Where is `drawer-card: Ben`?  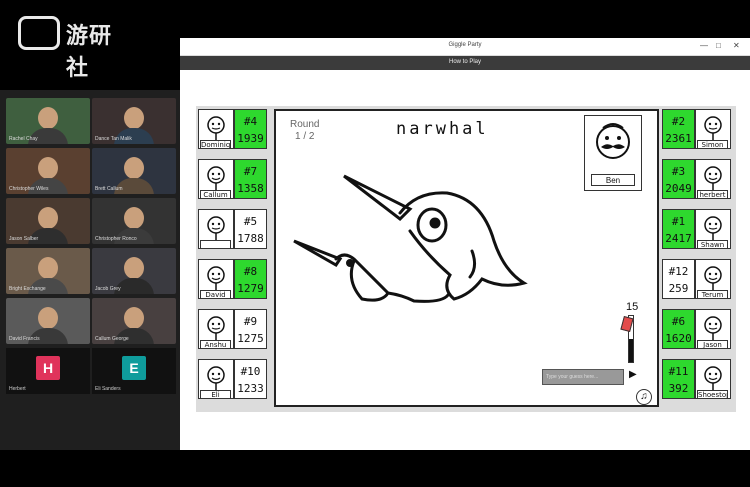
drawer-card: Ben is located at coordinates (613, 153).